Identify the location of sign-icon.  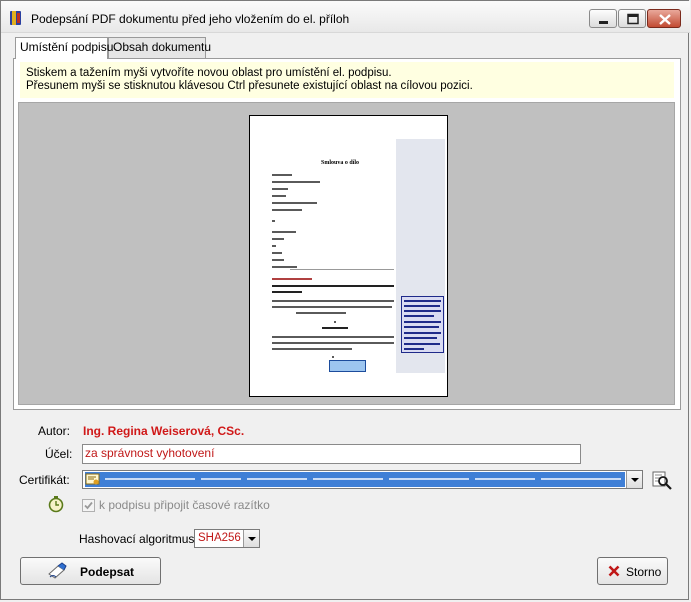
(57, 571).